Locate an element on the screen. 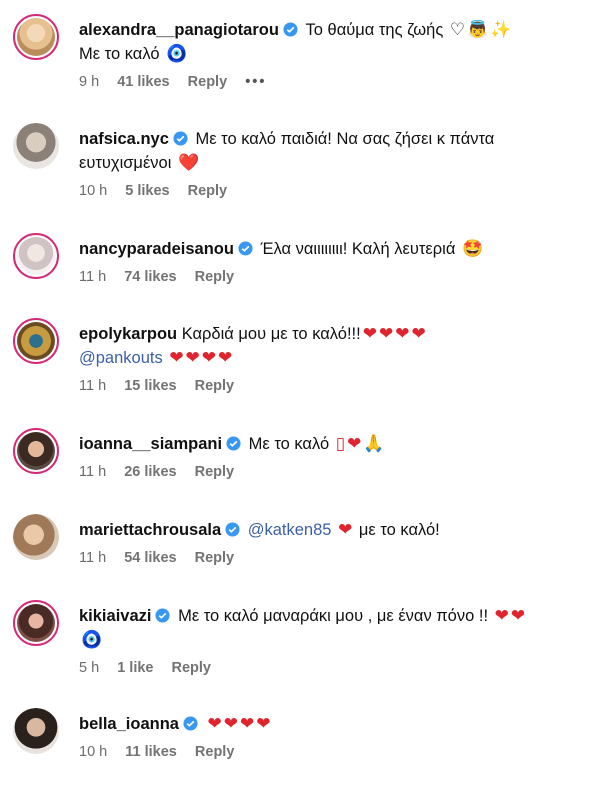  username: bella_ioanna is located at coordinates (129, 724).